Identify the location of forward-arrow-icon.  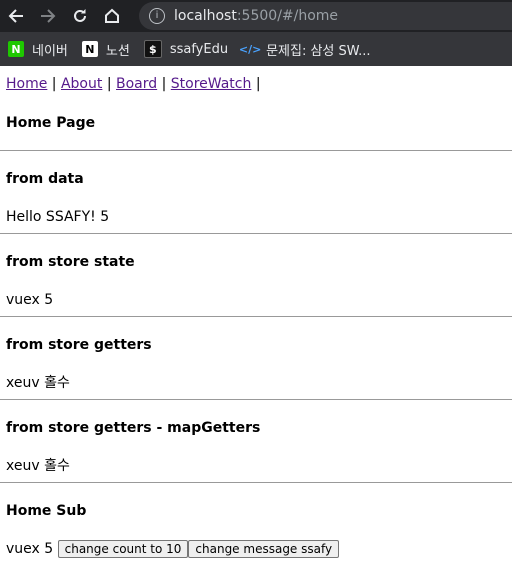
(48, 16).